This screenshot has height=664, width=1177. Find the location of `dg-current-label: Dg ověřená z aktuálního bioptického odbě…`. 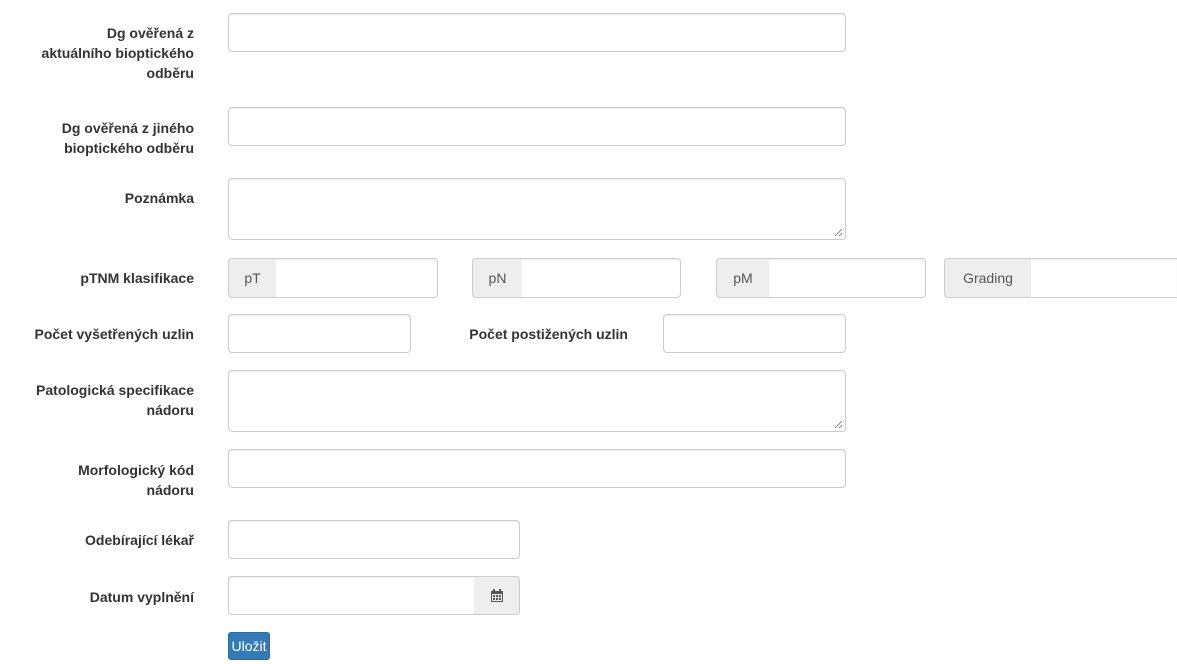

dg-current-label: Dg ověřená z aktuálního bioptického odbě… is located at coordinates (97, 53).